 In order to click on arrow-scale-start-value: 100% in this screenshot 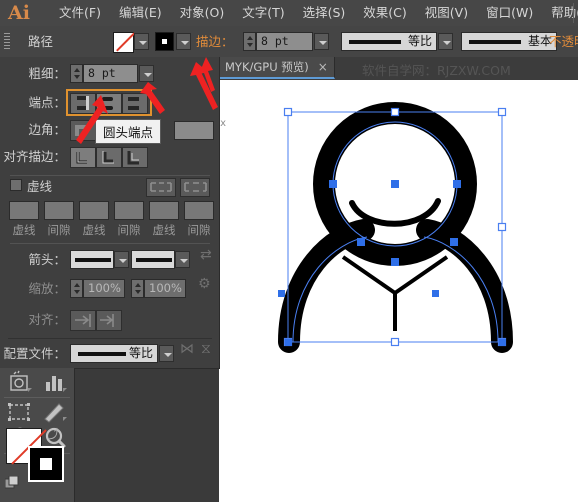, I will do `click(104, 288)`.